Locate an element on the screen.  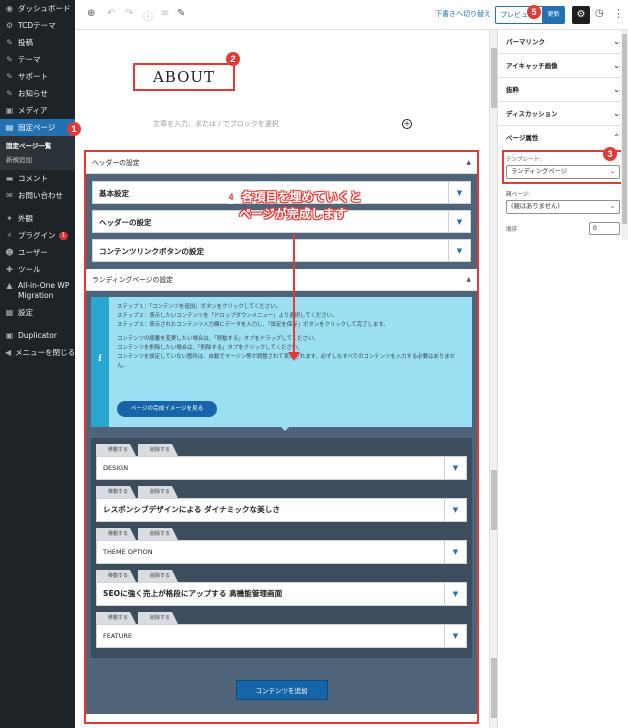
order-input: 0 is located at coordinates (604, 228).